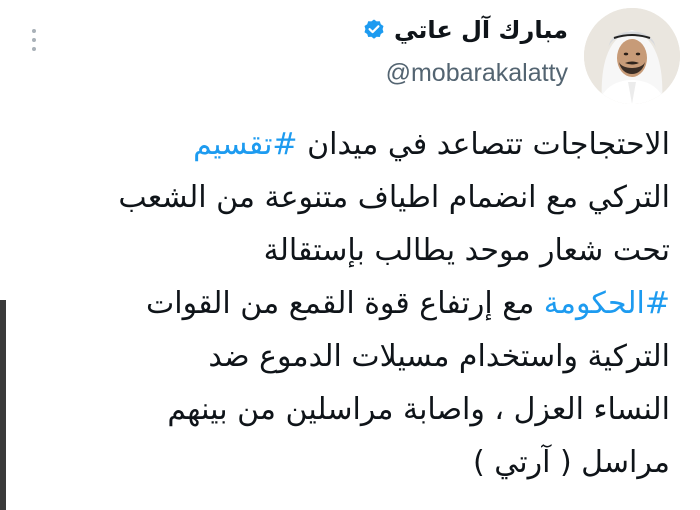 This screenshot has height=510, width=700. I want to click on tweet-text-segment: التركي مع انضمام اطياف متنوعة من الشعب, so click(394, 197).